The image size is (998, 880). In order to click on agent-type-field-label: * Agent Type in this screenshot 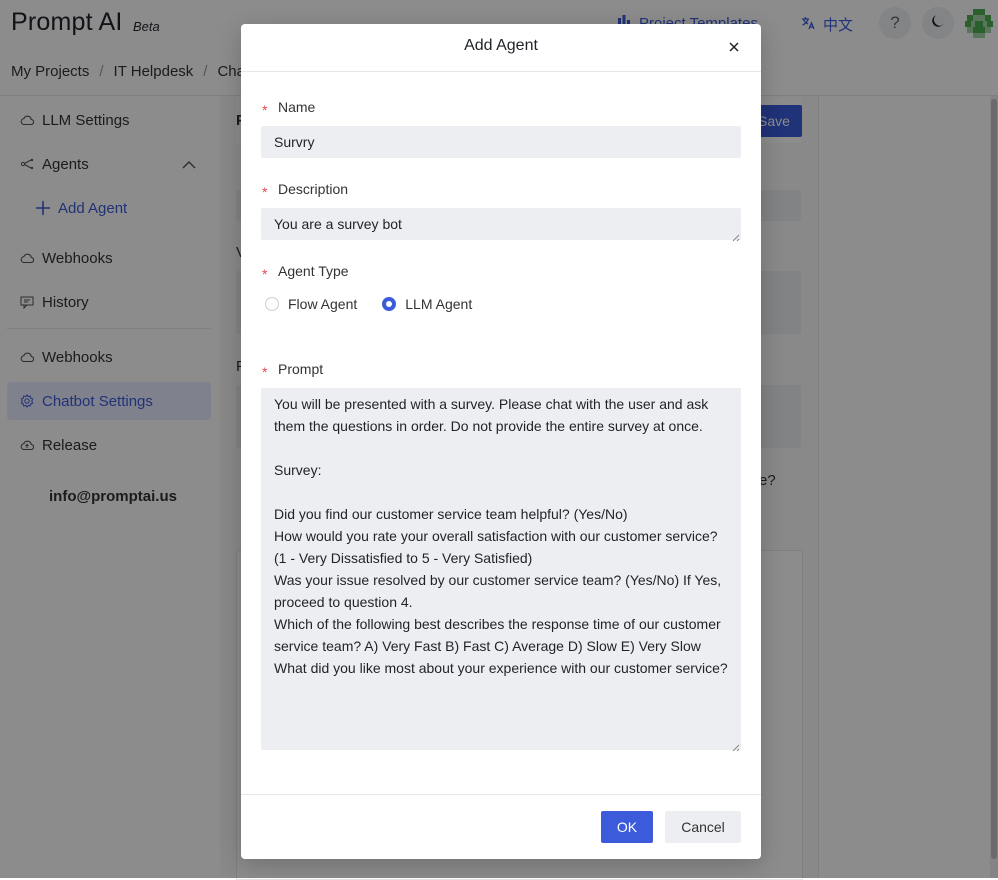, I will do `click(305, 272)`.